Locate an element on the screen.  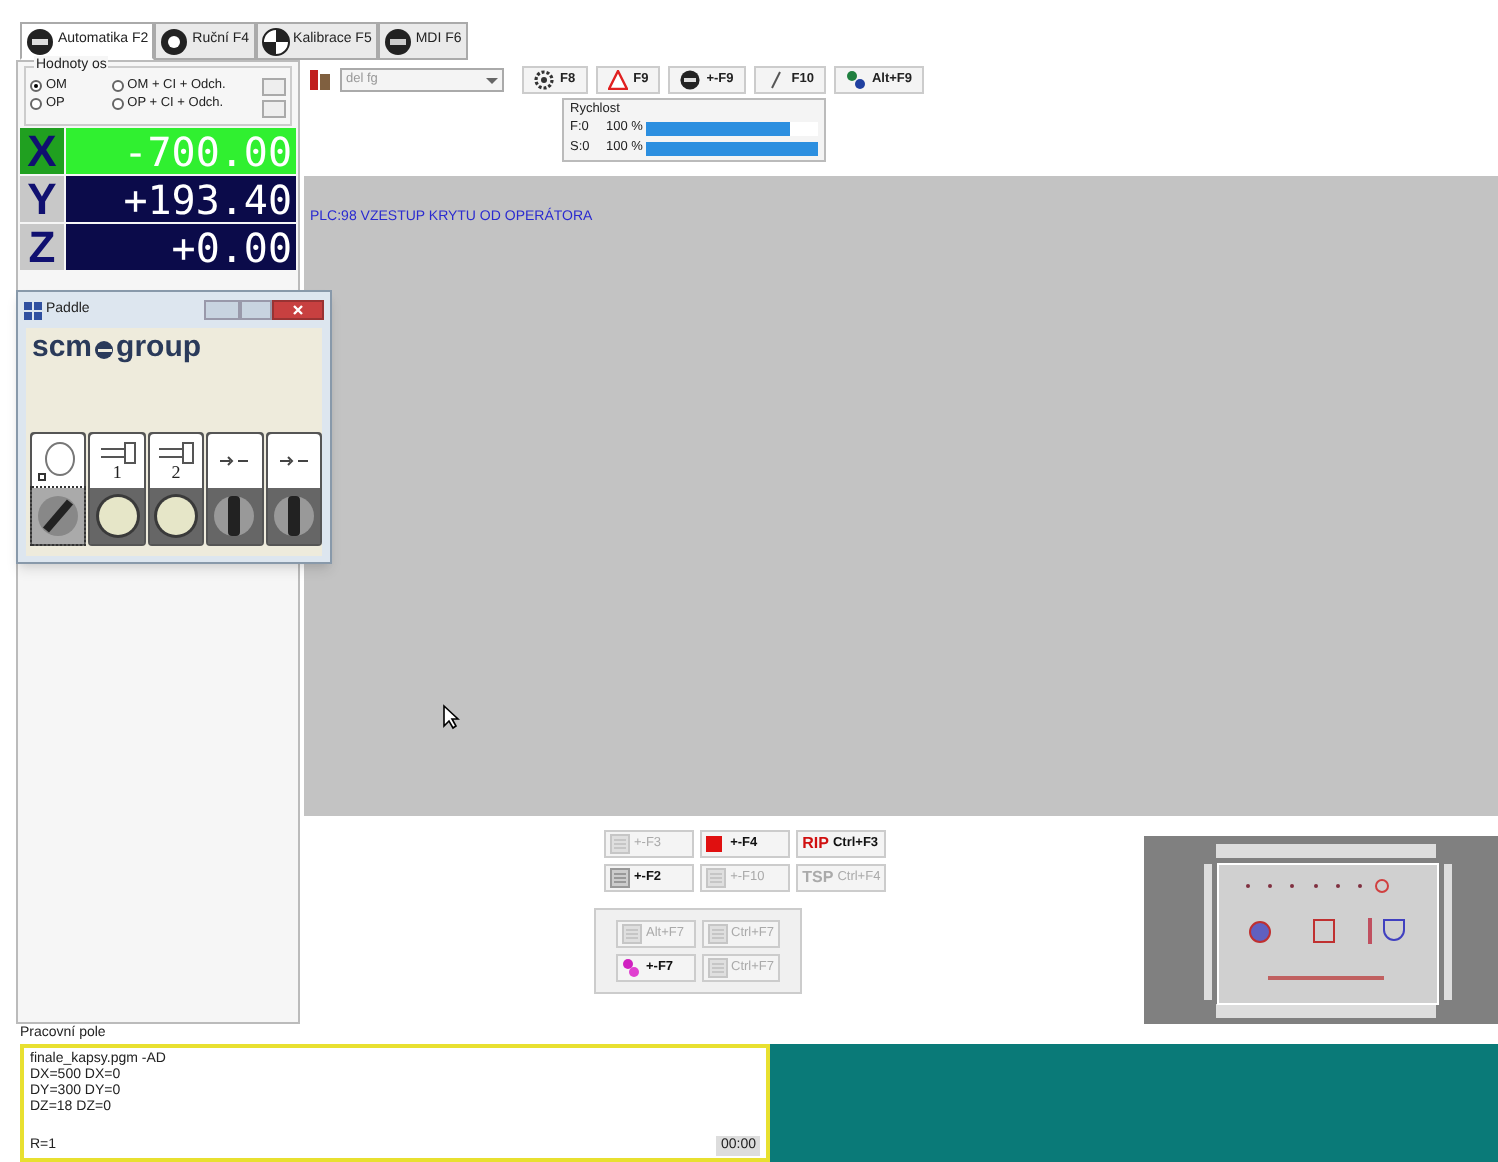
slash-icon is located at coordinates (775, 80).